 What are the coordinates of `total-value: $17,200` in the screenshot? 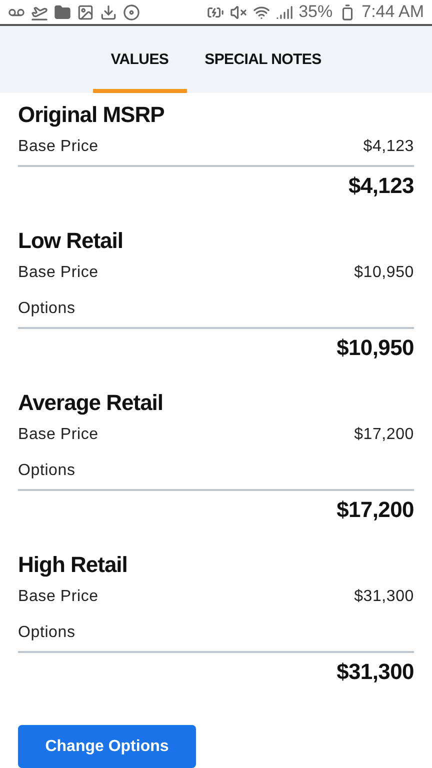 It's located at (375, 510).